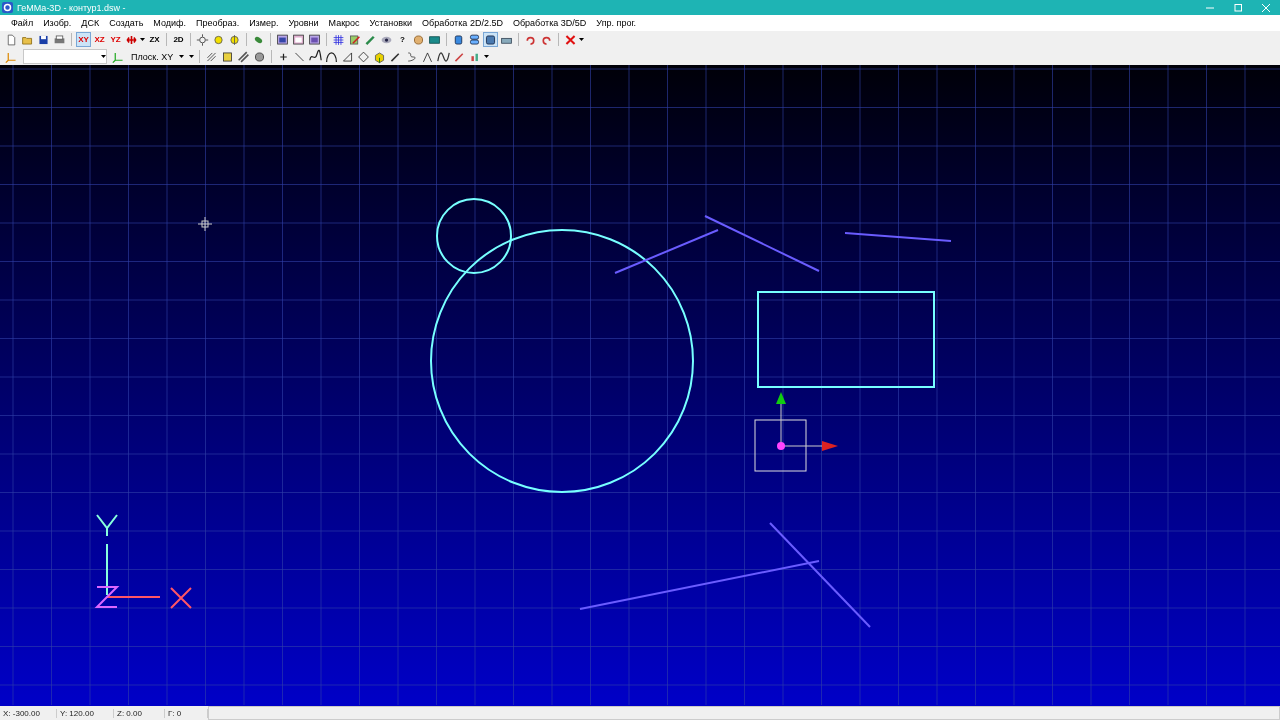  Describe the element at coordinates (217, 23) in the screenshot. I see `menu-item: Преобраз.` at that location.